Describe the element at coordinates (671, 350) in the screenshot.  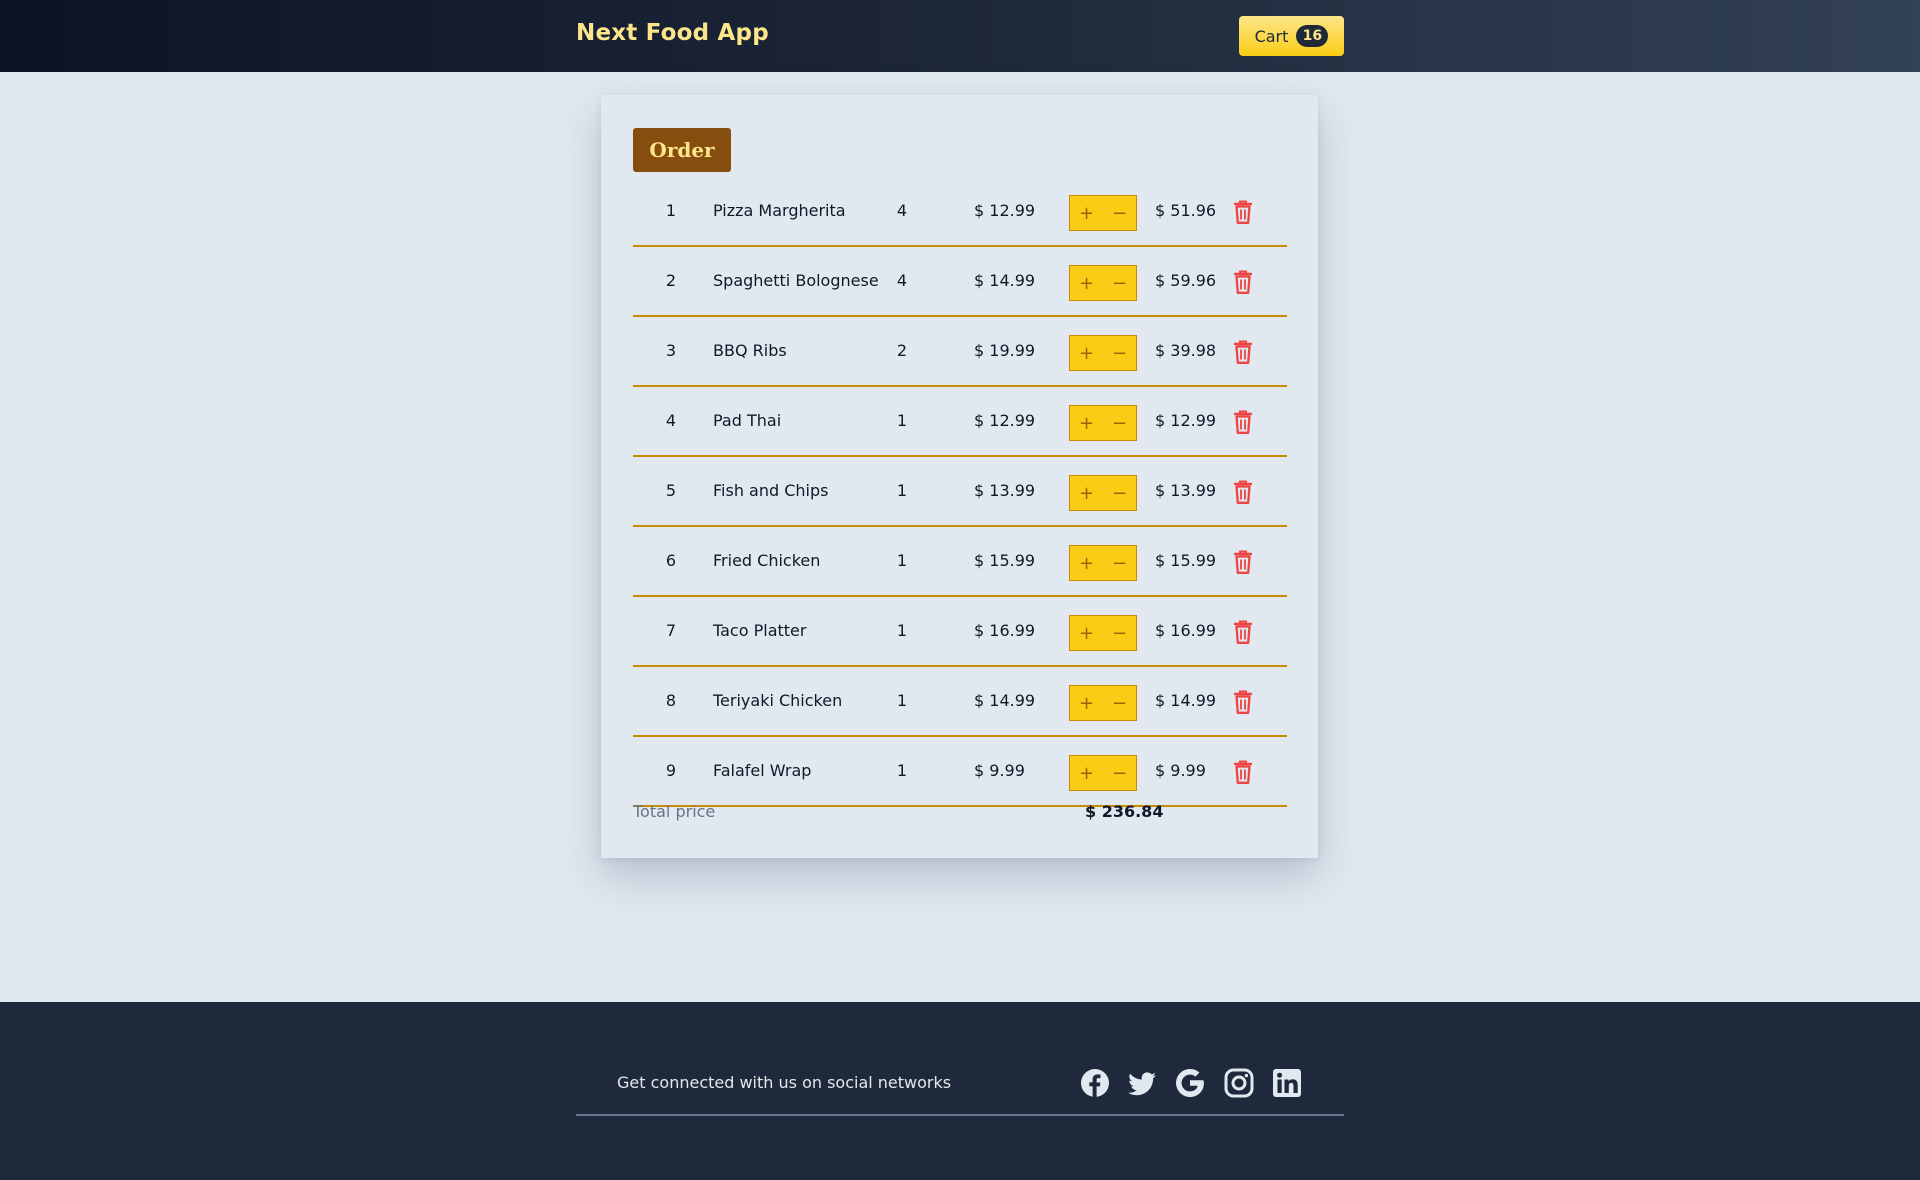
I see `item-index: 3` at that location.